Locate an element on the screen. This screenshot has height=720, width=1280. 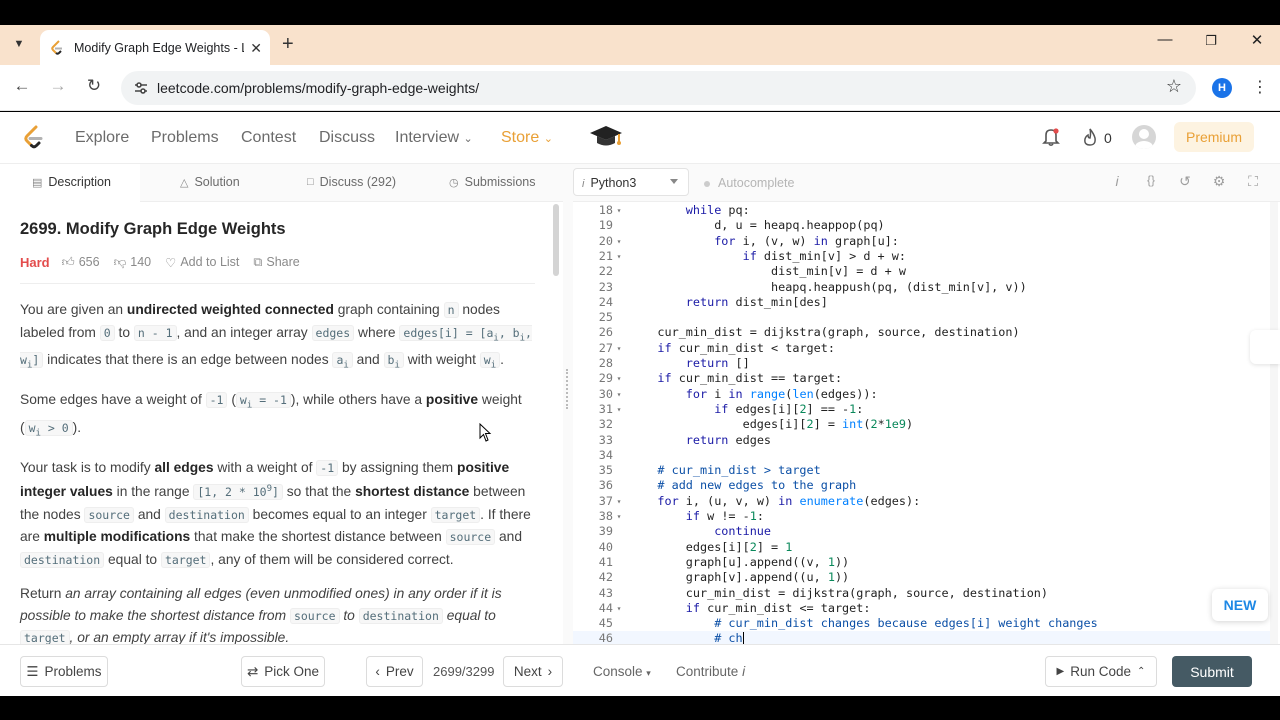
code-line: 36 # add new edges to the graph is located at coordinates (923, 485).